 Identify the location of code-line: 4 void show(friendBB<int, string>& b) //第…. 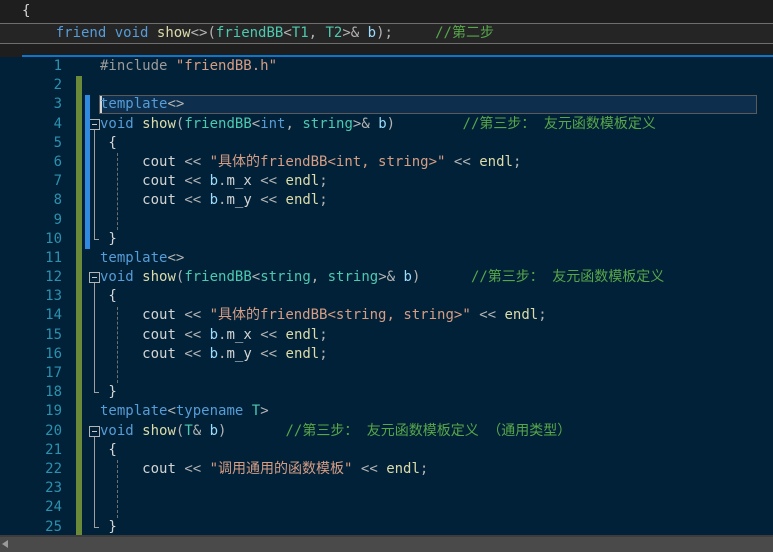
(386, 124).